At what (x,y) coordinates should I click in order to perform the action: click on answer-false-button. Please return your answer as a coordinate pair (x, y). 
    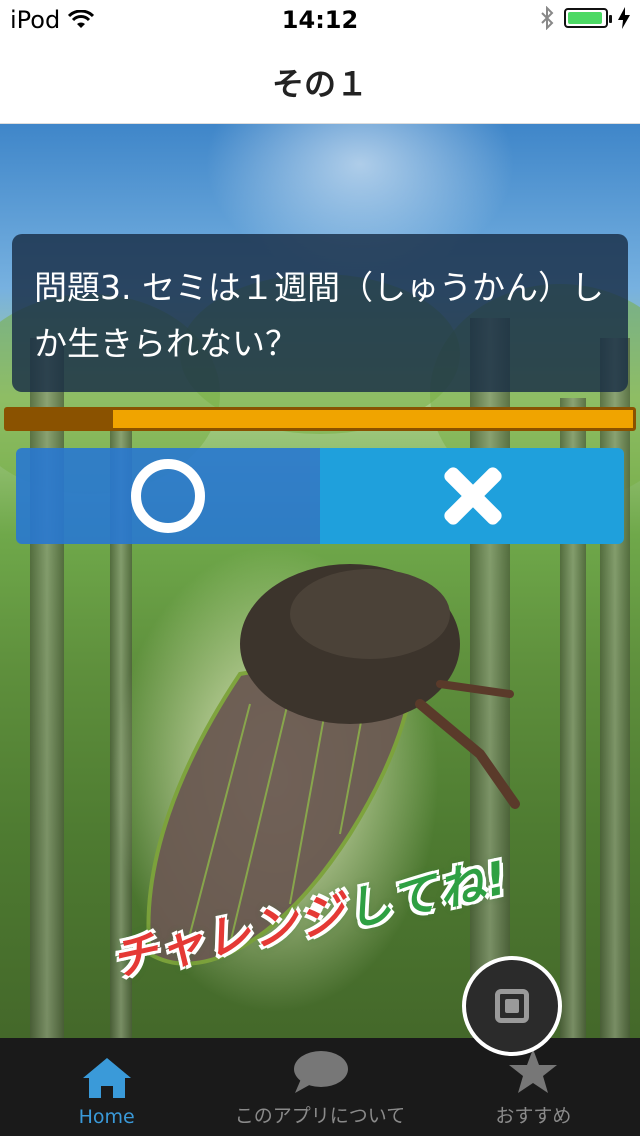
    Looking at the image, I should click on (472, 496).